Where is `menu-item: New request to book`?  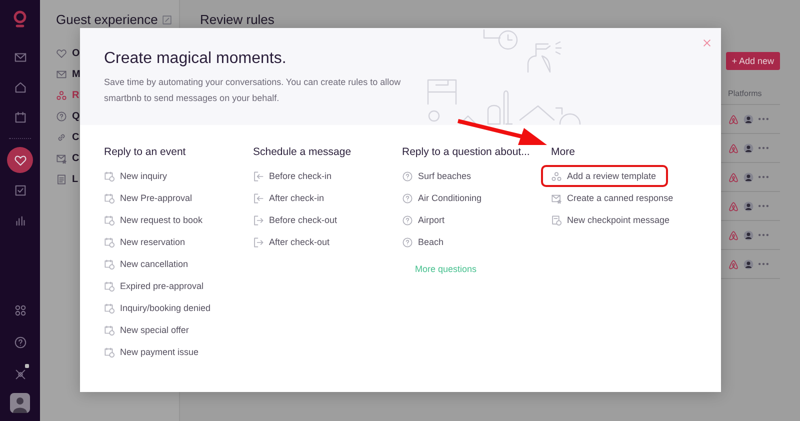
menu-item: New request to book is located at coordinates (154, 220).